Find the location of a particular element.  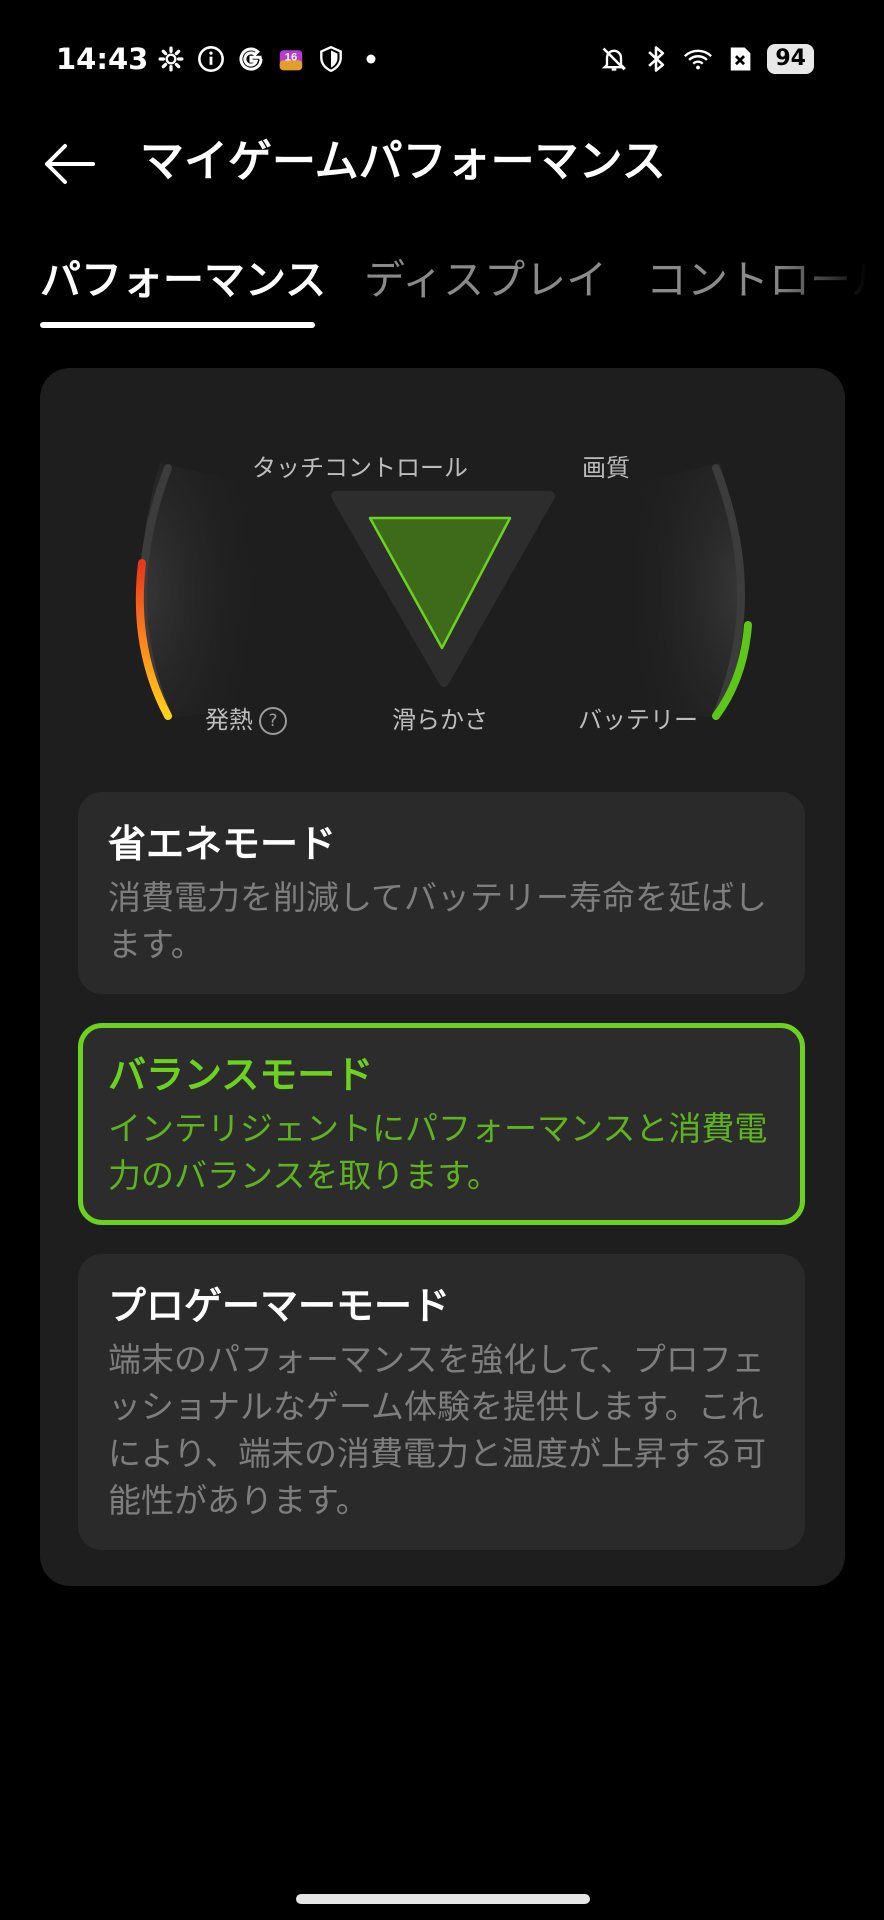

gauge-label-smoothness: 滑らかさ is located at coordinates (440, 720).